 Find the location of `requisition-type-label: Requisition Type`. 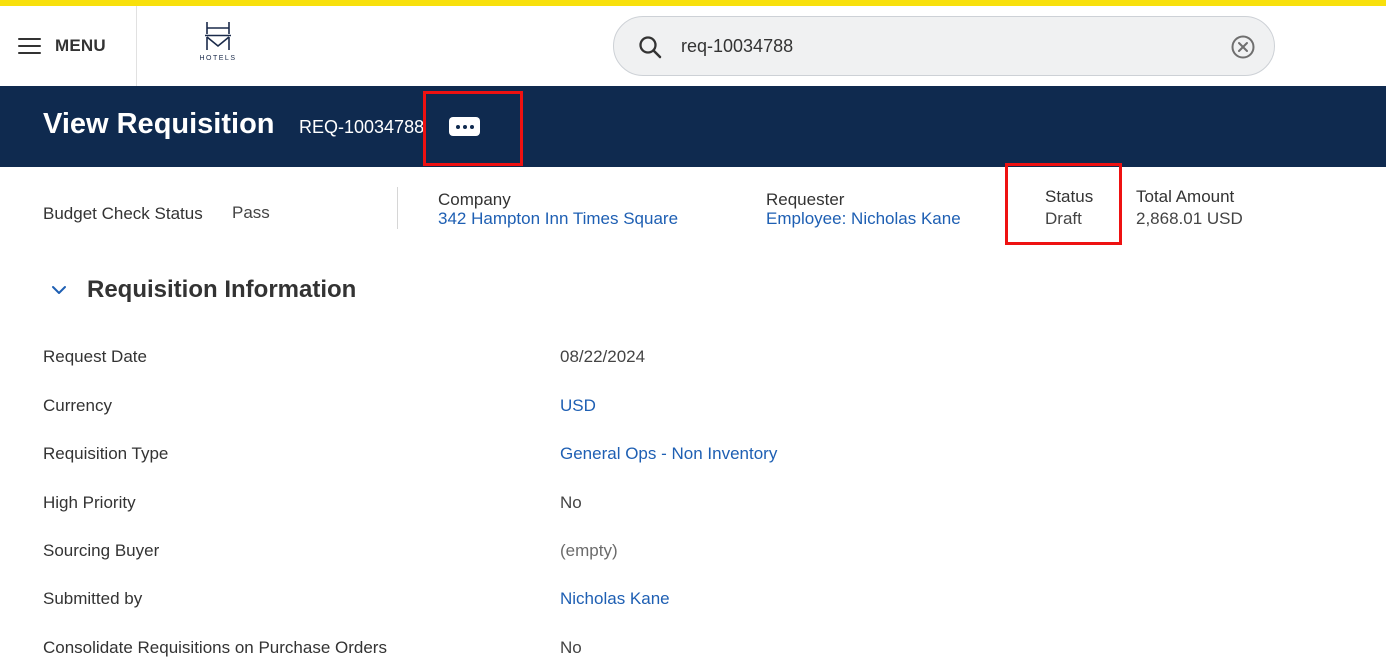

requisition-type-label: Requisition Type is located at coordinates (106, 453).